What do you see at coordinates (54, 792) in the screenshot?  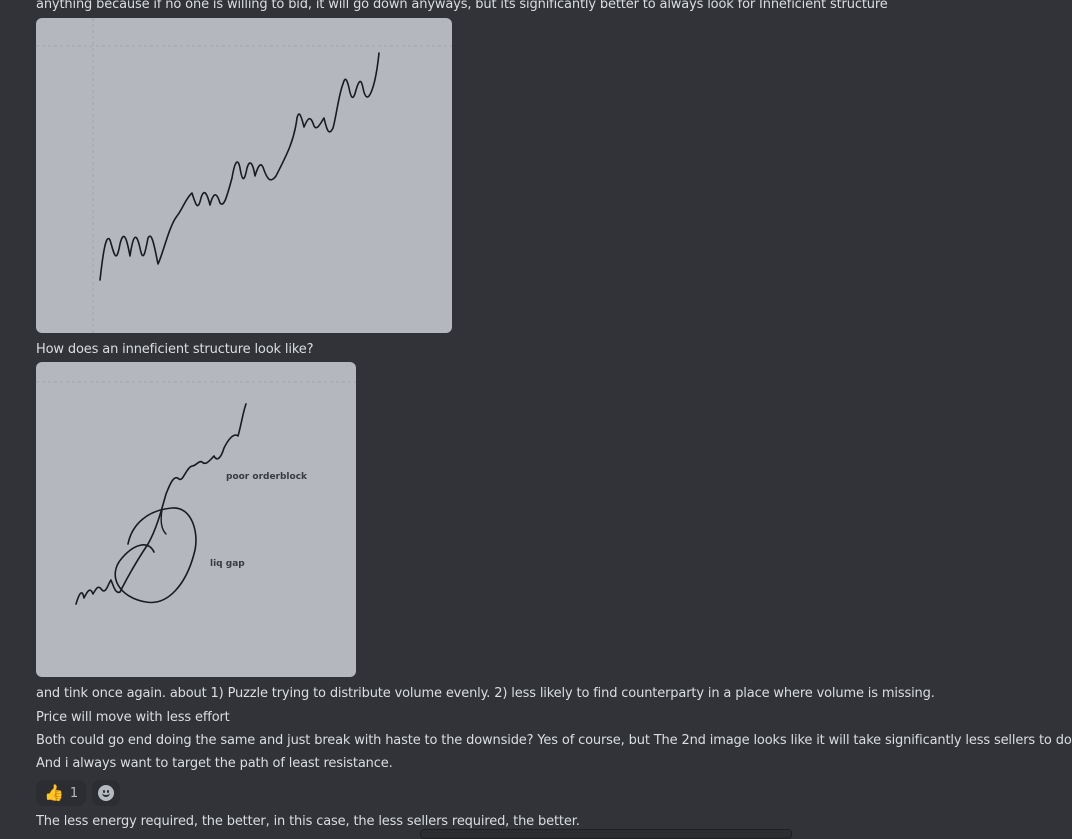 I see `thumbs-up-icon: 👍` at bounding box center [54, 792].